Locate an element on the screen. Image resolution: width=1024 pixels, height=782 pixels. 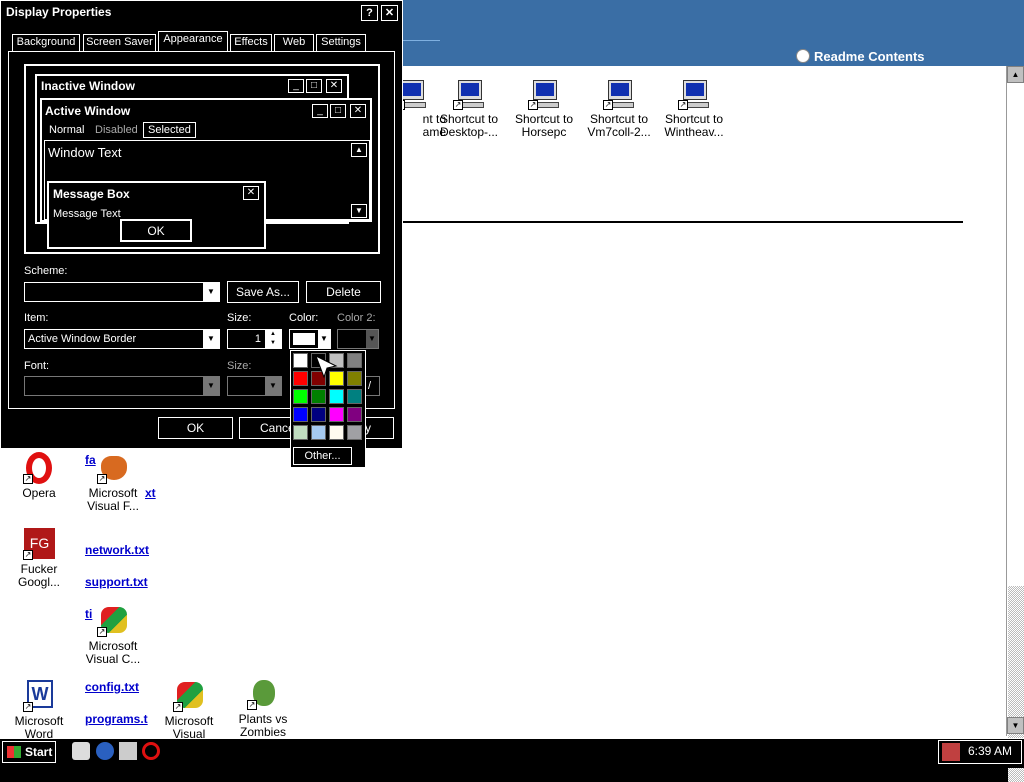
size-label: Size: is located at coordinates (239, 318).